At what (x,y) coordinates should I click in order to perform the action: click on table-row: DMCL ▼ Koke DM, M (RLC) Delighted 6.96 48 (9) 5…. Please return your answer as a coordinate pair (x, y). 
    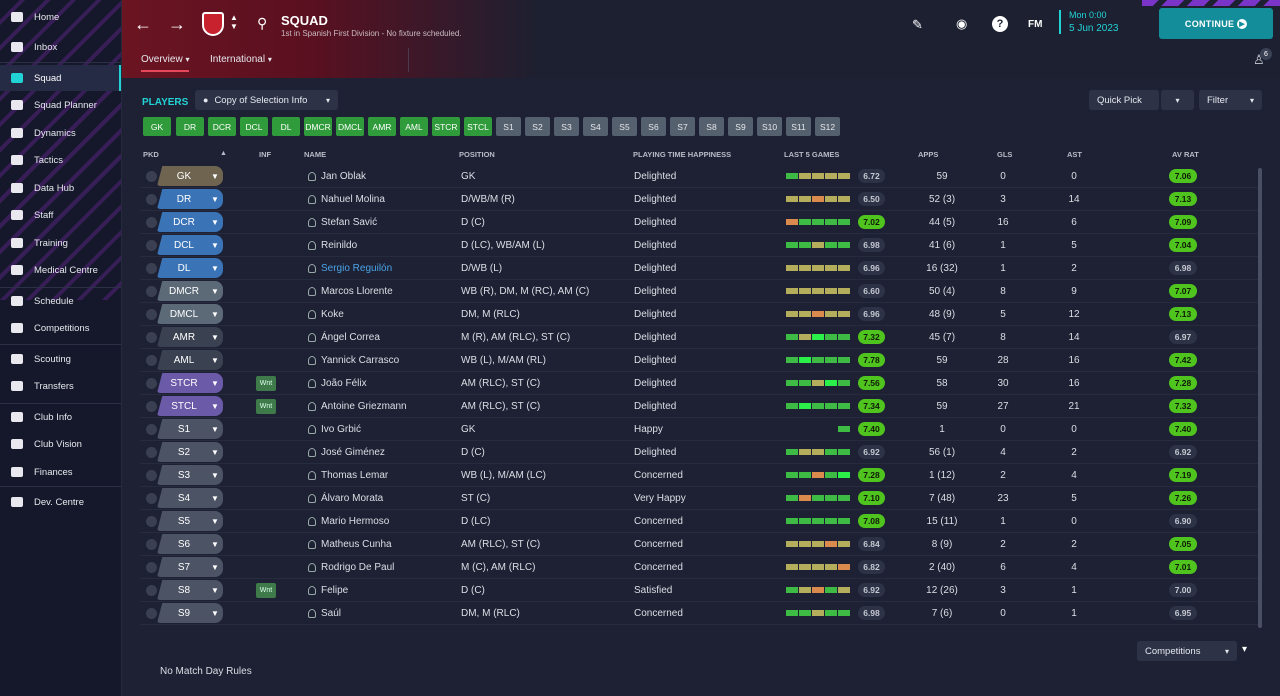
    Looking at the image, I should click on (699, 314).